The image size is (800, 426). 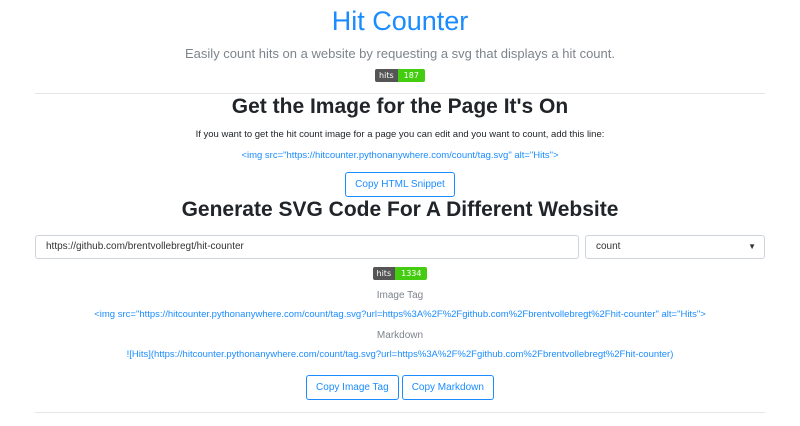 I want to click on chevron-down-icon: ▼, so click(x=752, y=246).